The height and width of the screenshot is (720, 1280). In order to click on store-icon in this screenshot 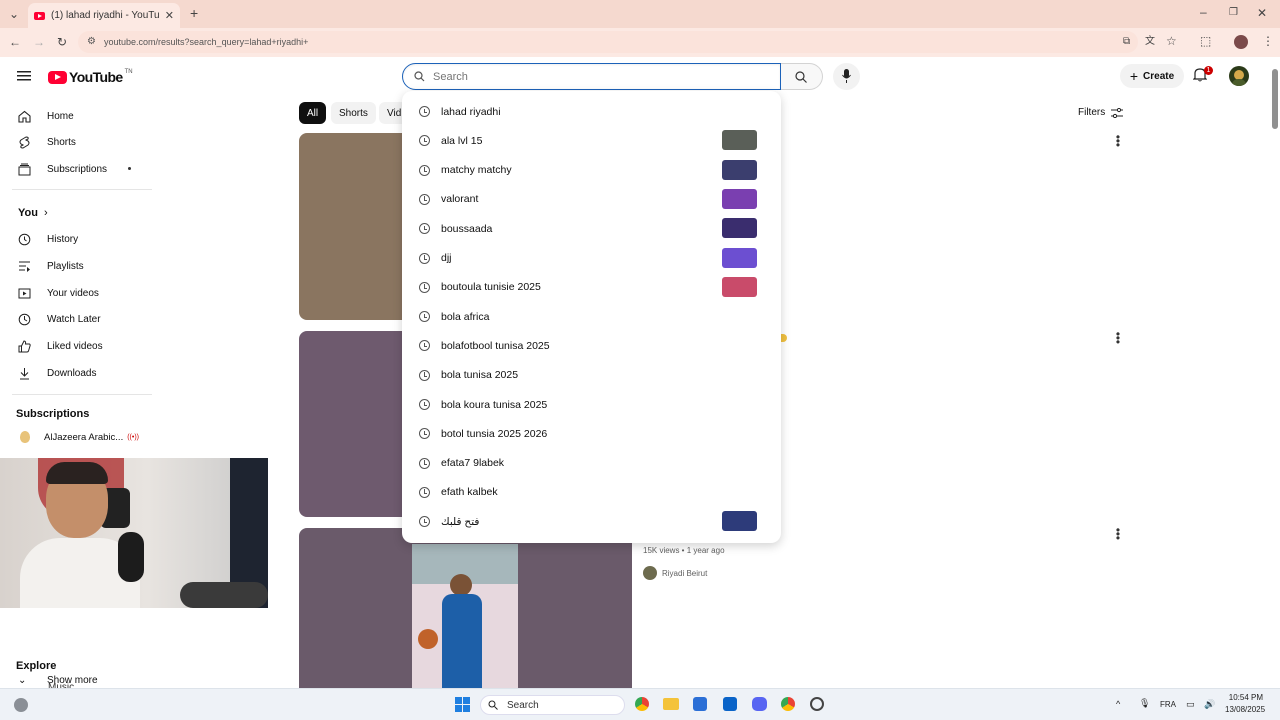, I will do `click(700, 704)`.